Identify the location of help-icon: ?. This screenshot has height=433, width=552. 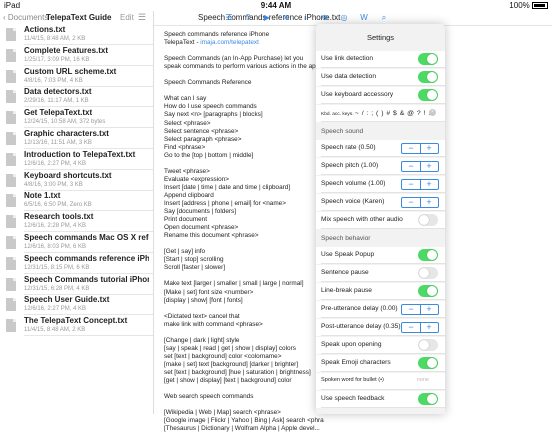
(248, 17).